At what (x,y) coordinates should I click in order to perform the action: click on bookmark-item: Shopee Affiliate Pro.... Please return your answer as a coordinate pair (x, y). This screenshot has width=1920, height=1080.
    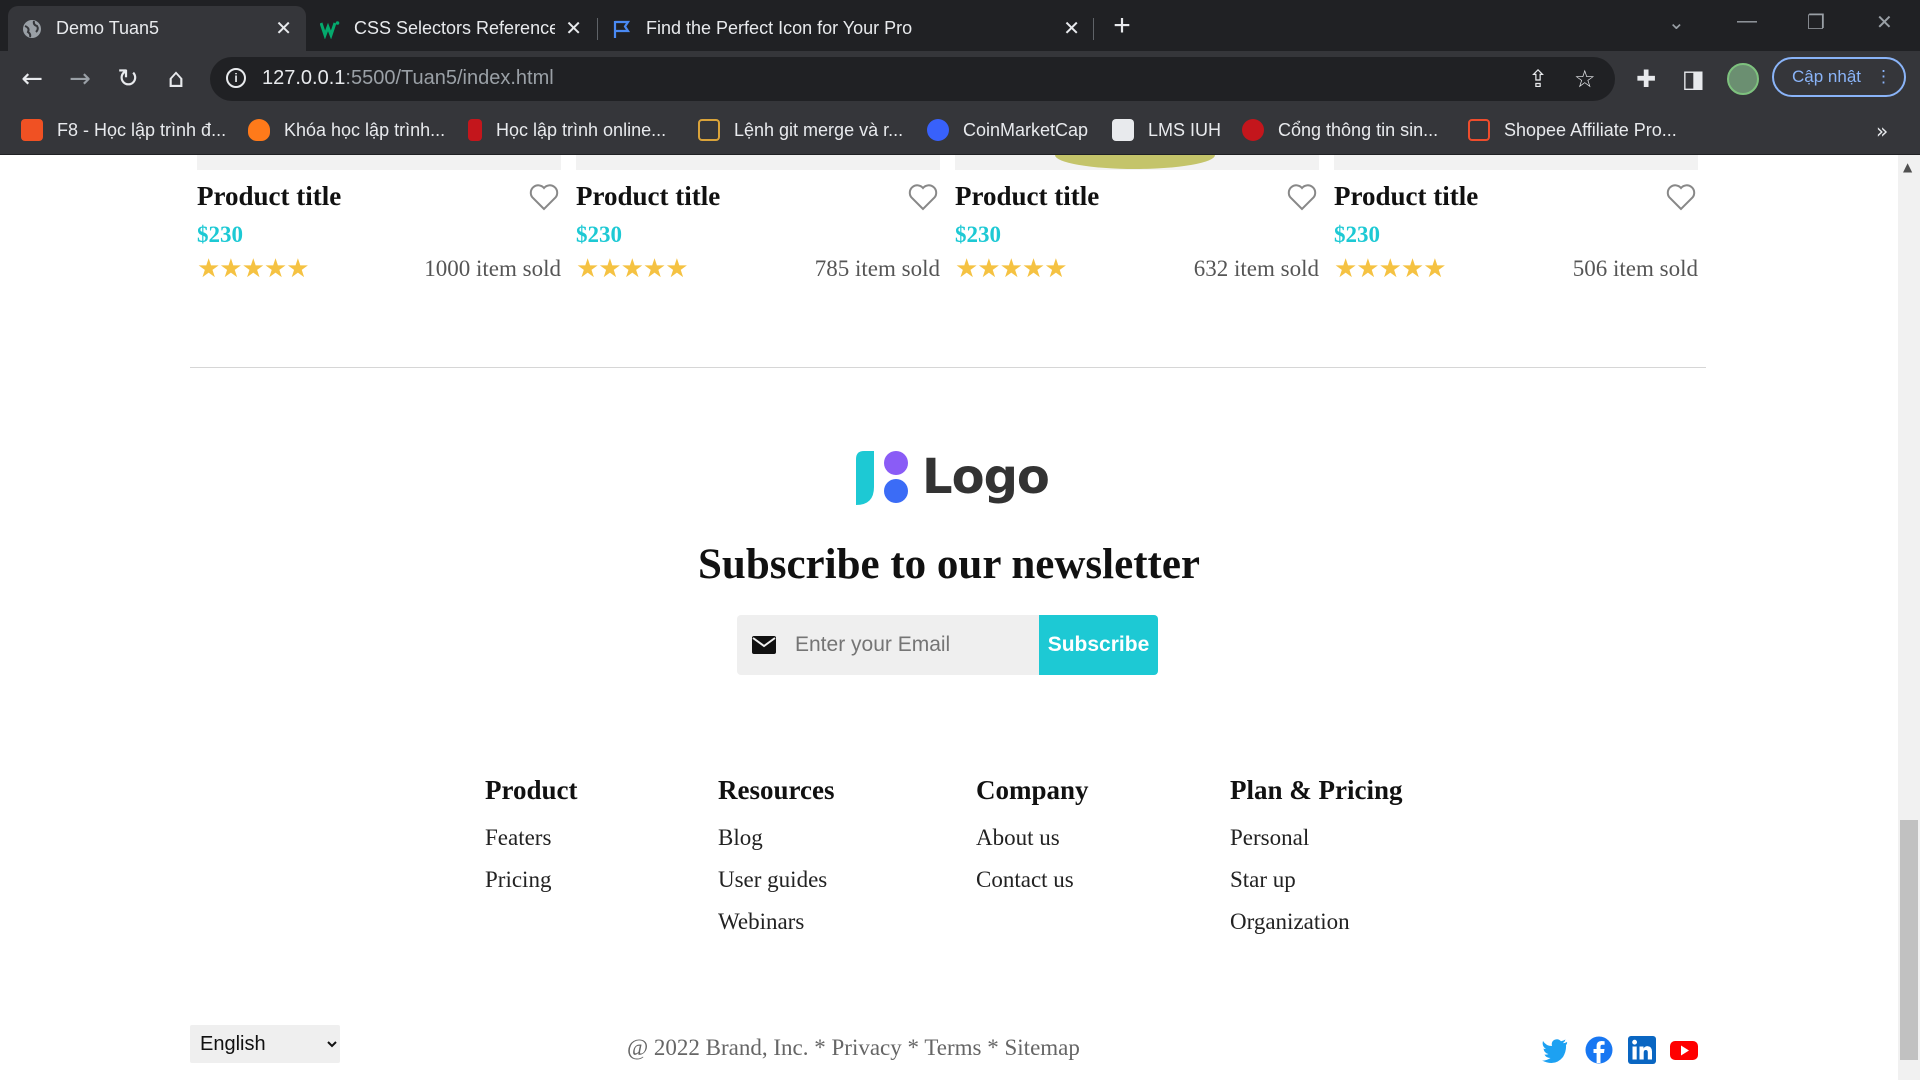
    Looking at the image, I should click on (1572, 130).